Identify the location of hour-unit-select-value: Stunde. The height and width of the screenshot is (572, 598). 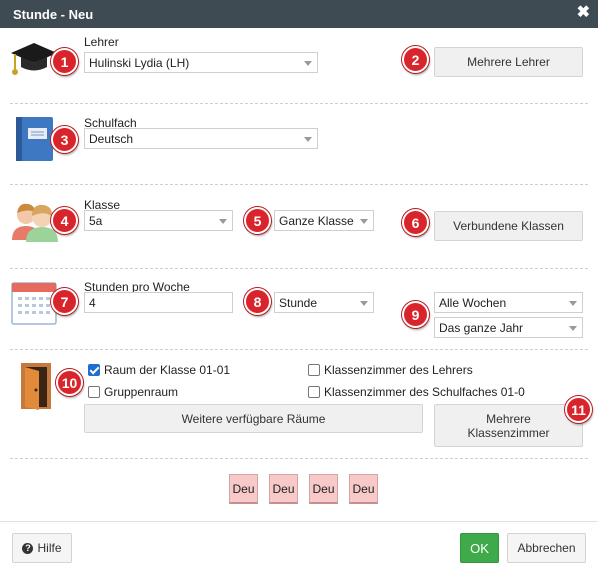
(298, 303).